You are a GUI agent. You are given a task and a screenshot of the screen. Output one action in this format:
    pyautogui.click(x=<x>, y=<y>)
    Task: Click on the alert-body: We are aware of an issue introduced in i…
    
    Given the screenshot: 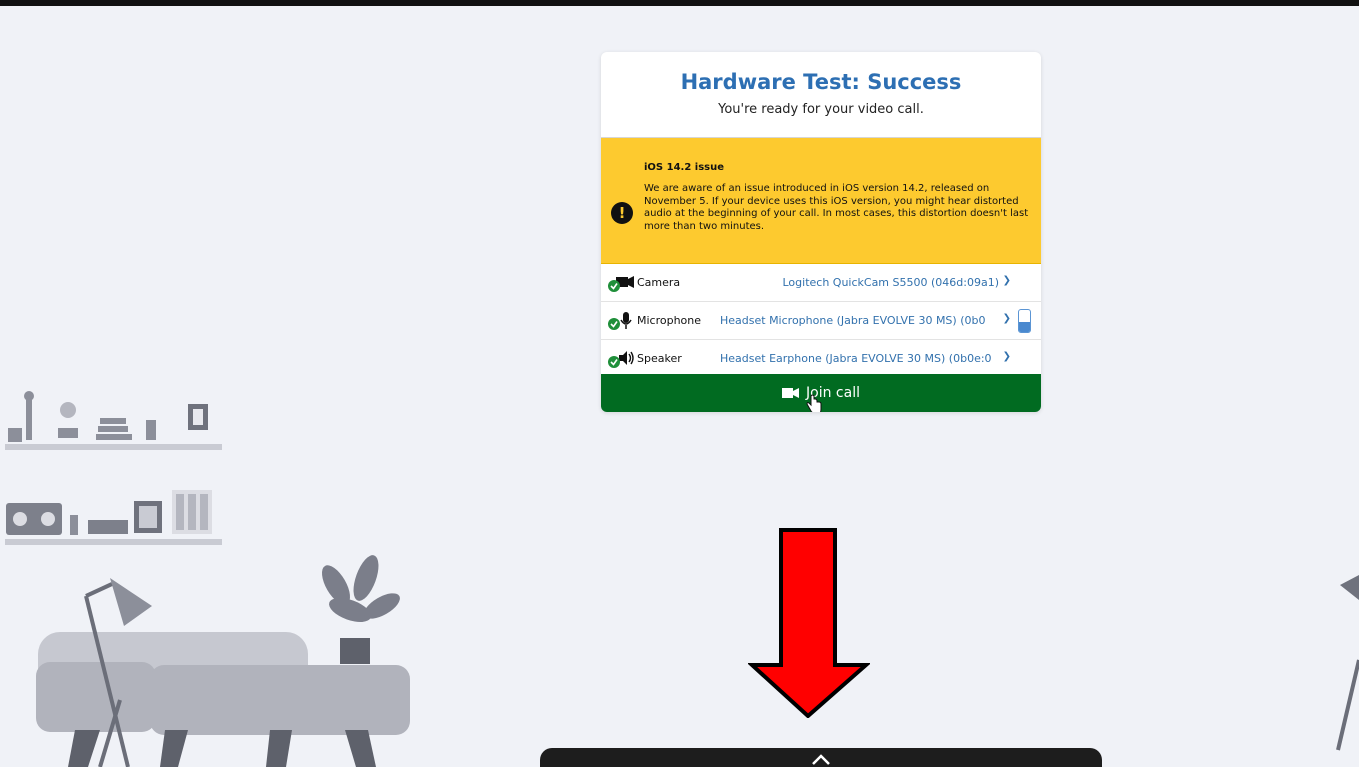 What is the action you would take?
    pyautogui.click(x=836, y=207)
    